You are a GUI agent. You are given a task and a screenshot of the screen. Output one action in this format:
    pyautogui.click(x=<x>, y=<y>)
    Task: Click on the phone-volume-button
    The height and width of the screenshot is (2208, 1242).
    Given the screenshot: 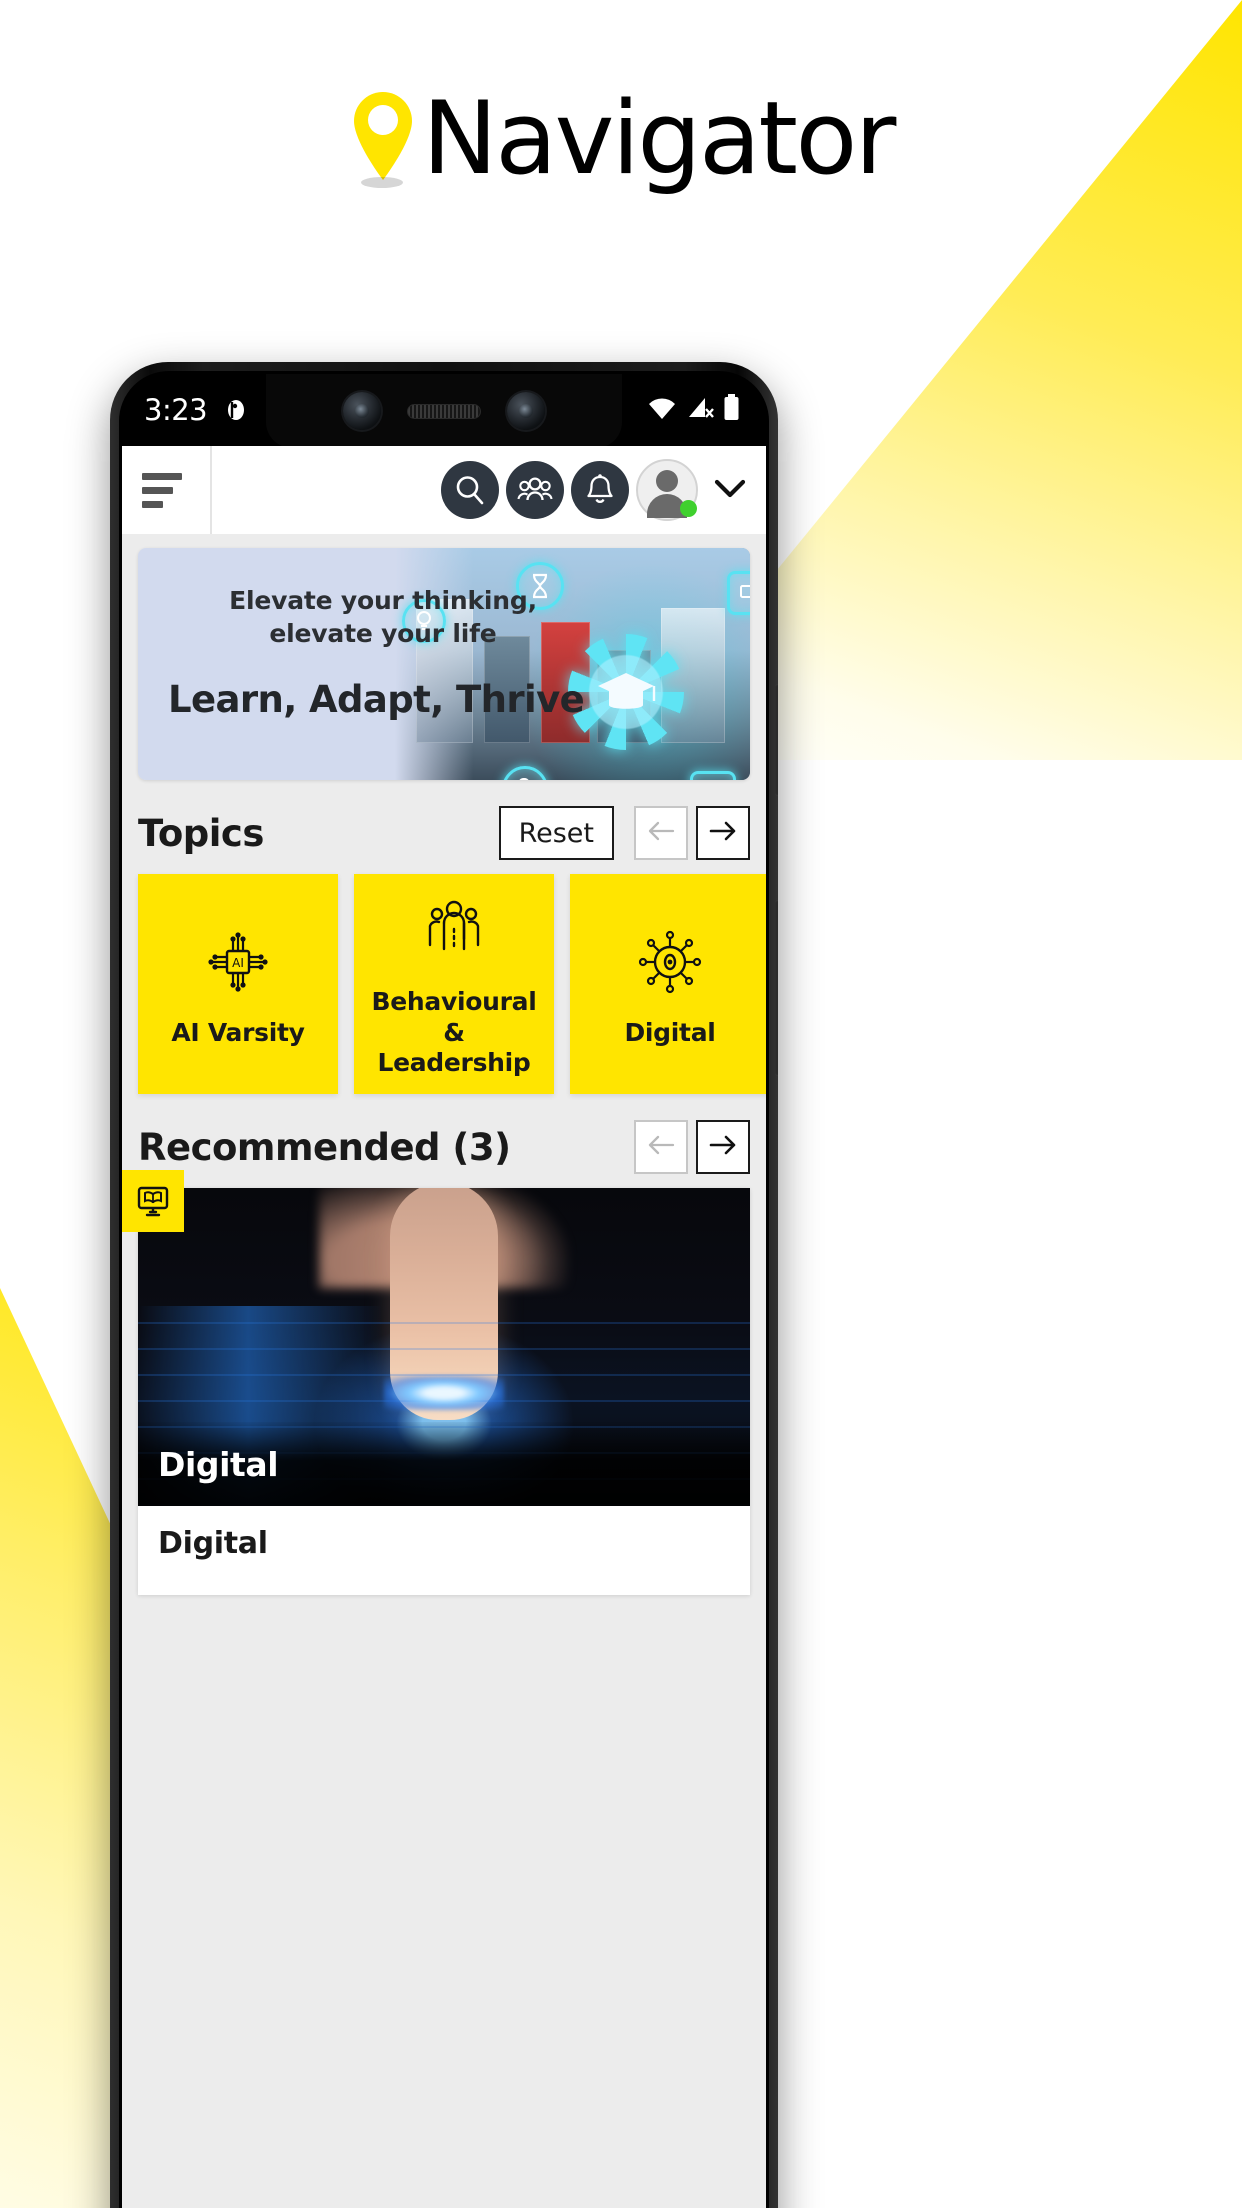 What is the action you would take?
    pyautogui.click(x=776, y=988)
    